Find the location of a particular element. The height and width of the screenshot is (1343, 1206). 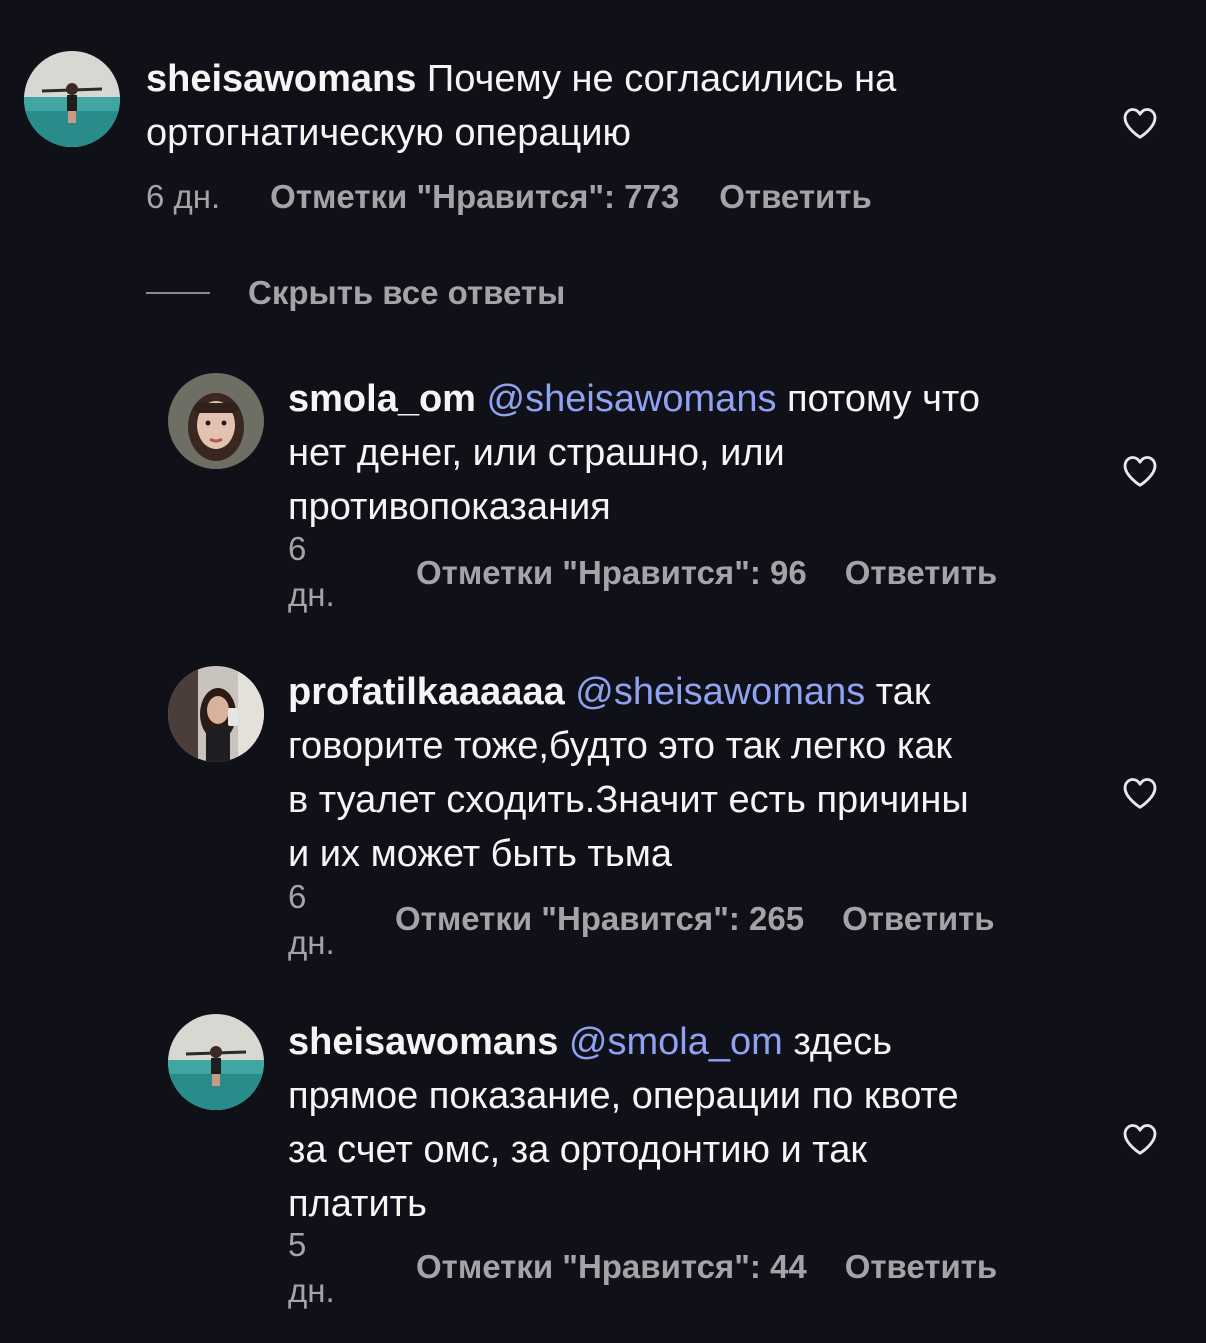

comment-body-line: противопоказания is located at coordinates (449, 507).